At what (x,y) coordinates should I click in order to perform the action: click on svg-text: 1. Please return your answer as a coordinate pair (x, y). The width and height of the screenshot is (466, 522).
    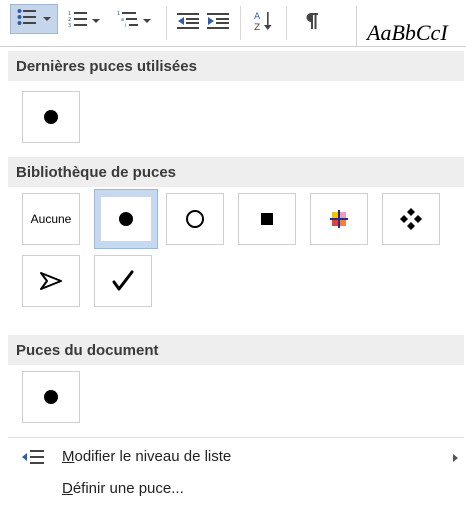
    Looking at the image, I should click on (118, 14).